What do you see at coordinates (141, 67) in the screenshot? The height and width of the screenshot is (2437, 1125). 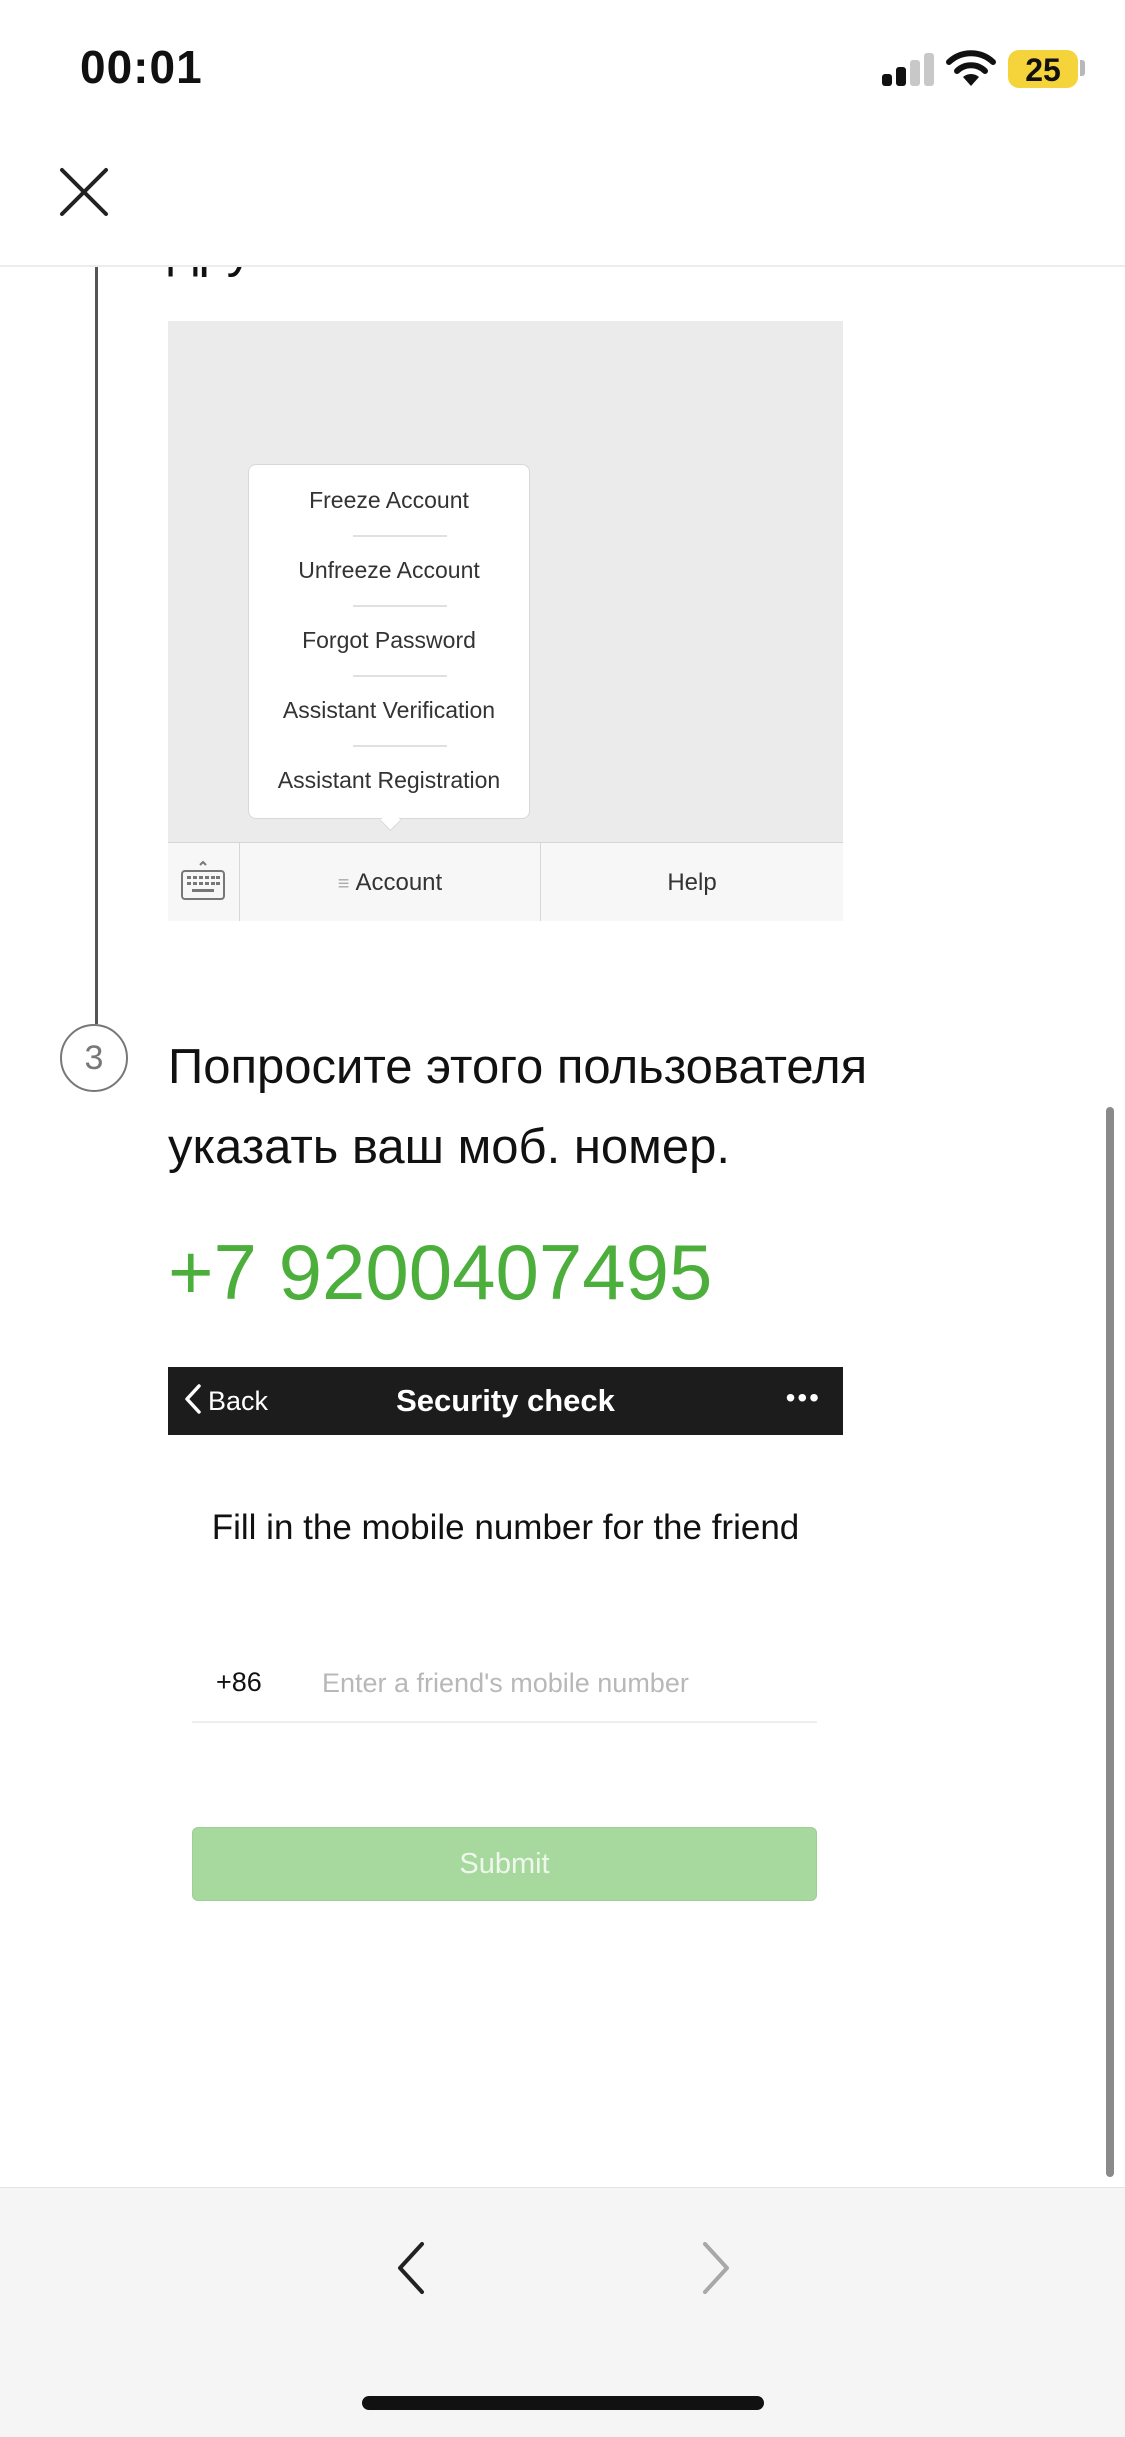 I see `status-time: 00:01` at bounding box center [141, 67].